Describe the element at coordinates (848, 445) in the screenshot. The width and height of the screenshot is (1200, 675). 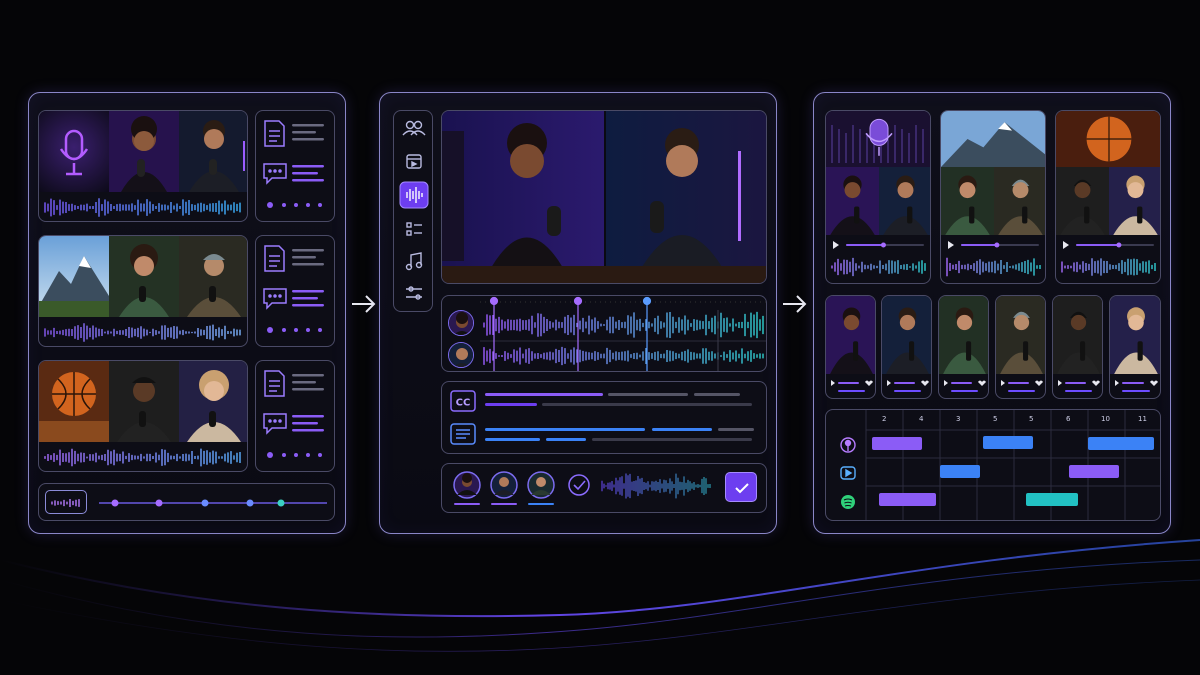
I see `podcast-icon` at that location.